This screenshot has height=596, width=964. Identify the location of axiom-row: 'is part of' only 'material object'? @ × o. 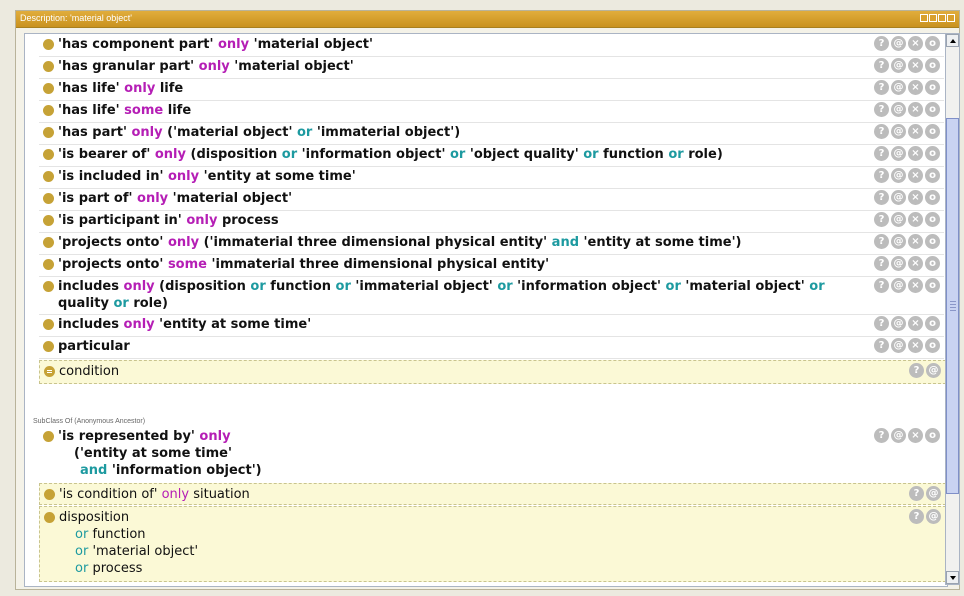
(491, 199).